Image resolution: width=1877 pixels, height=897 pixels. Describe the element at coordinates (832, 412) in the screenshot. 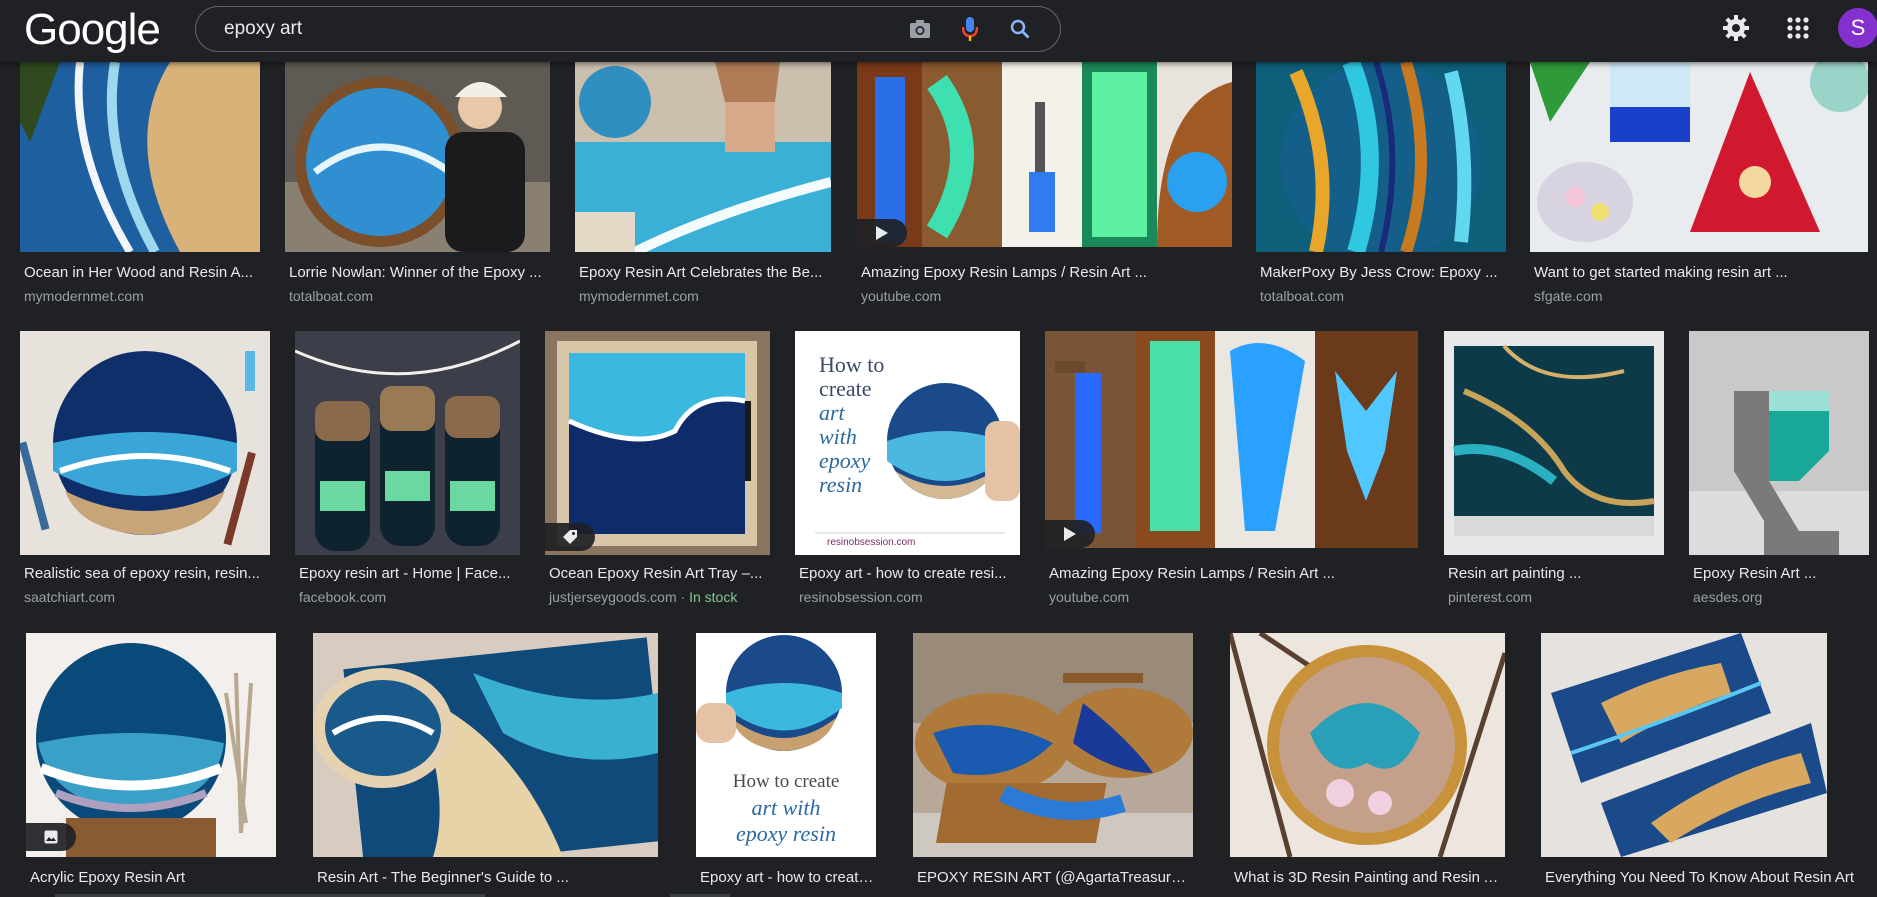

I see `thumb-text: art` at that location.